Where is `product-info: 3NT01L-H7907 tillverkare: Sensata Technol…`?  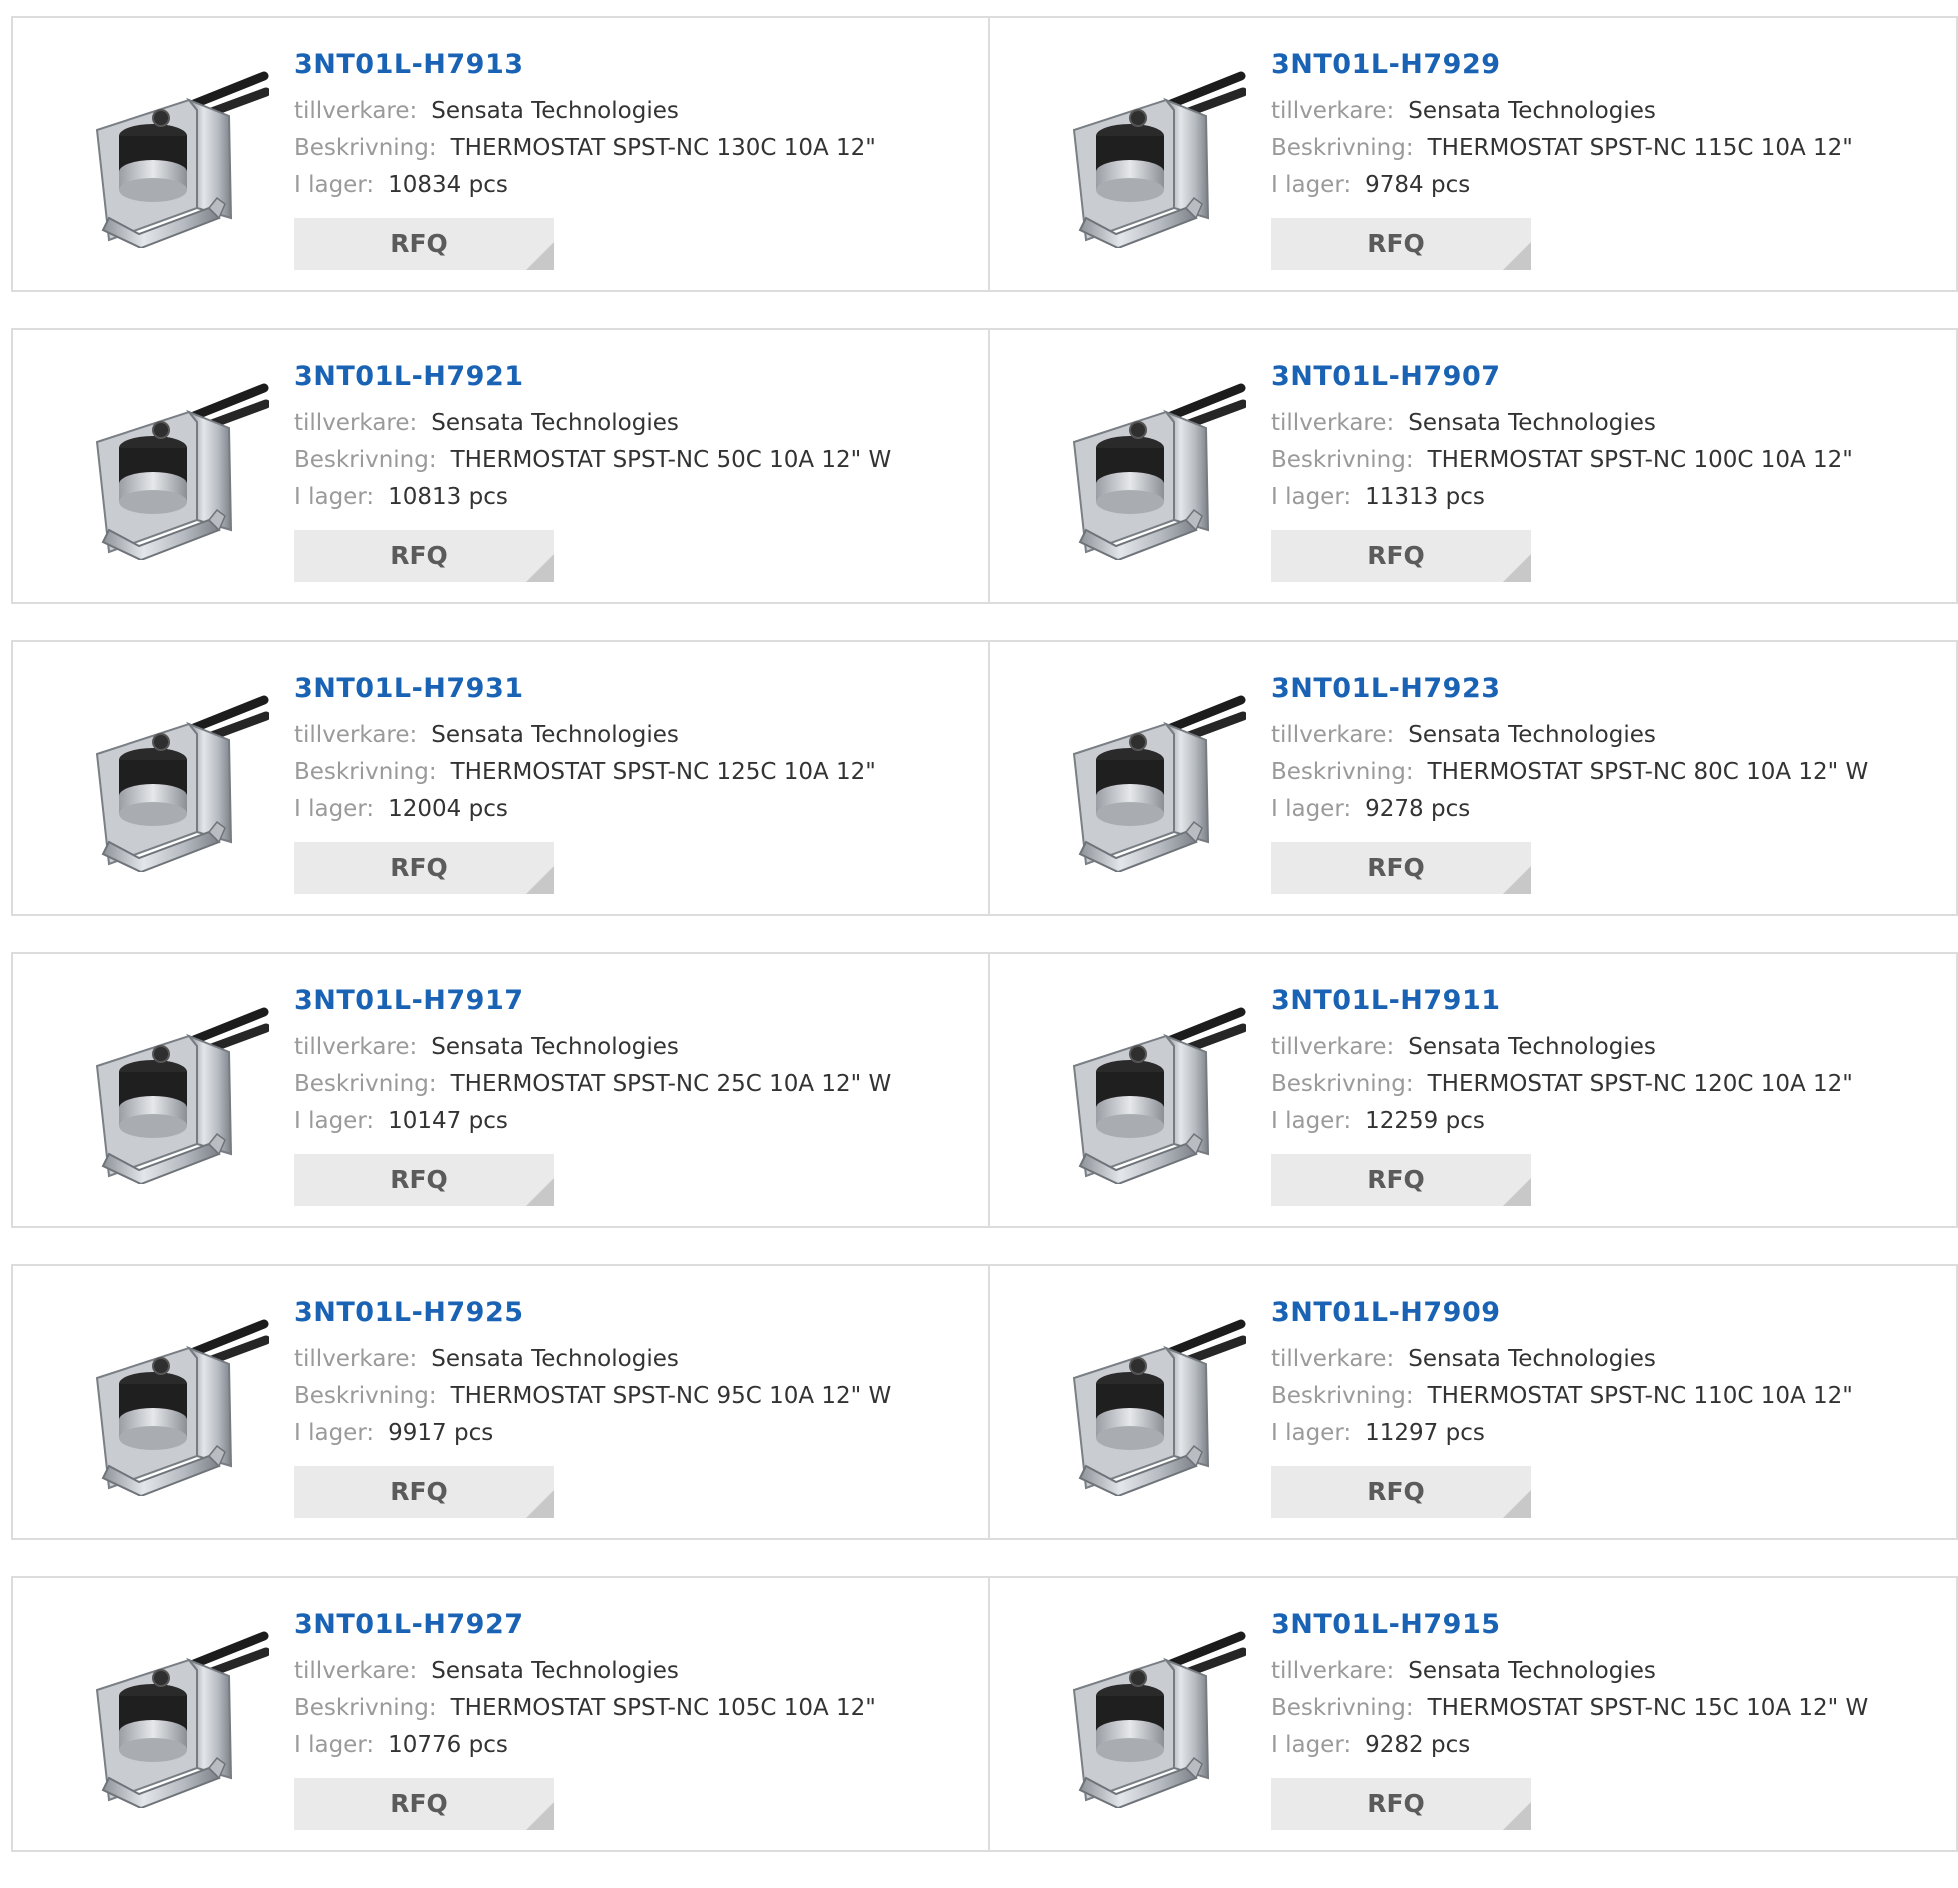 product-info: 3NT01L-H7907 tillverkare: Sensata Technol… is located at coordinates (1562, 438).